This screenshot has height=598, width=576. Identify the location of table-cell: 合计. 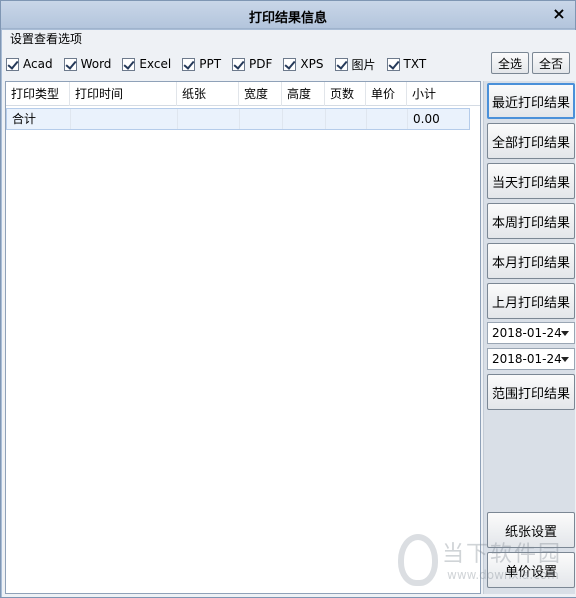
(39, 119).